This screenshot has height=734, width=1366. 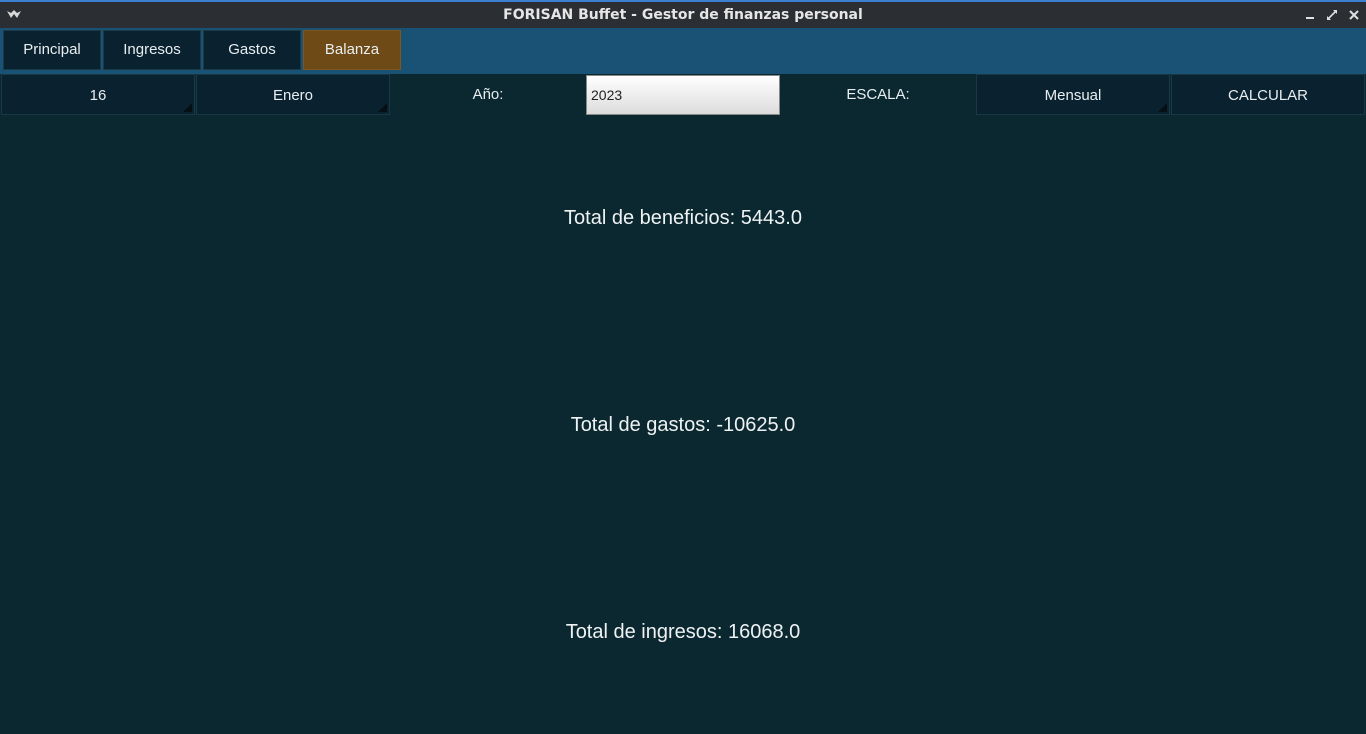 I want to click on scale-dropdown: Mensual, so click(x=1073, y=94).